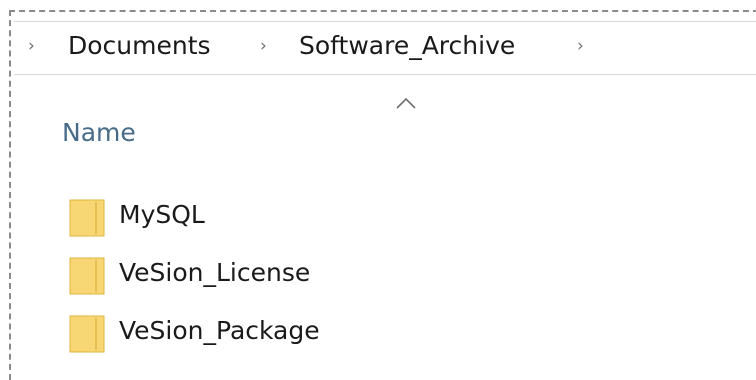 The width and height of the screenshot is (756, 380). I want to click on list-item: VeSion_License, so click(366, 281).